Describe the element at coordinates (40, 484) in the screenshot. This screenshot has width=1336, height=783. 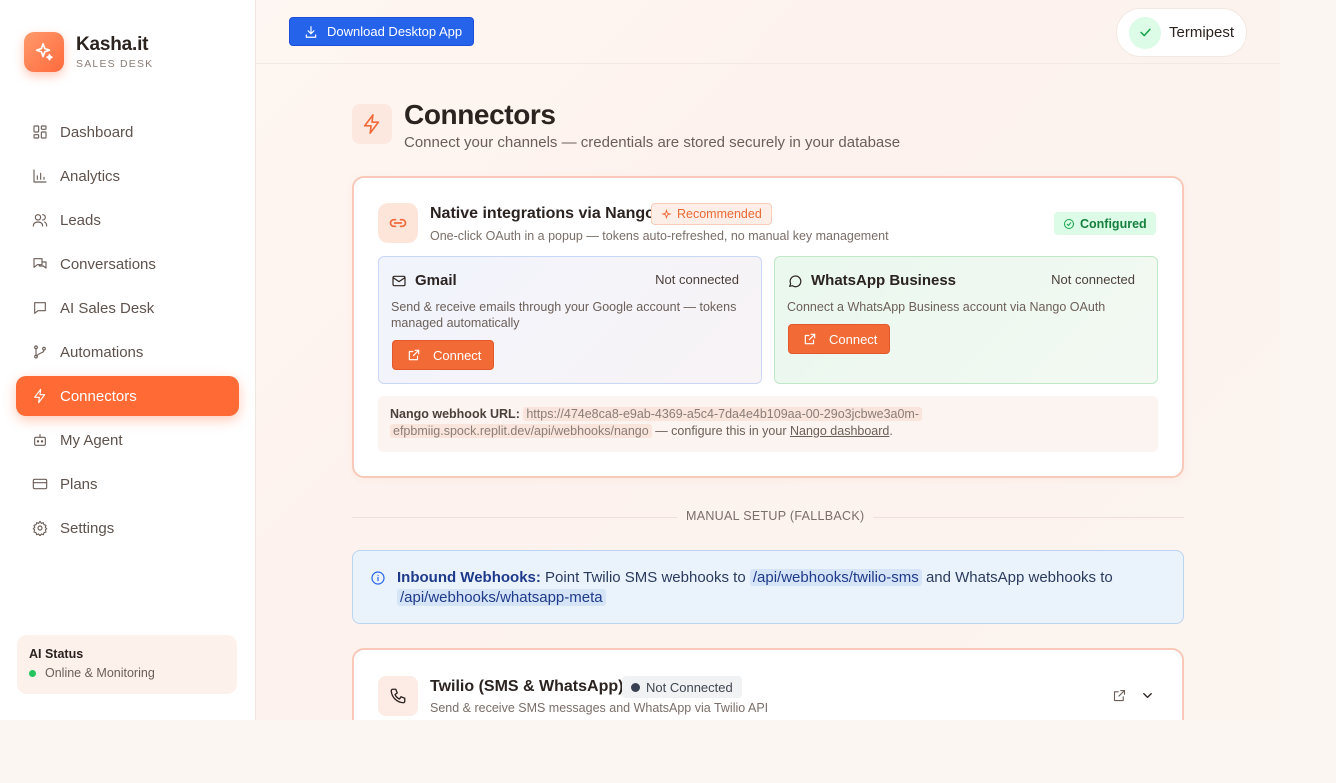
I see `credit-card-icon` at that location.